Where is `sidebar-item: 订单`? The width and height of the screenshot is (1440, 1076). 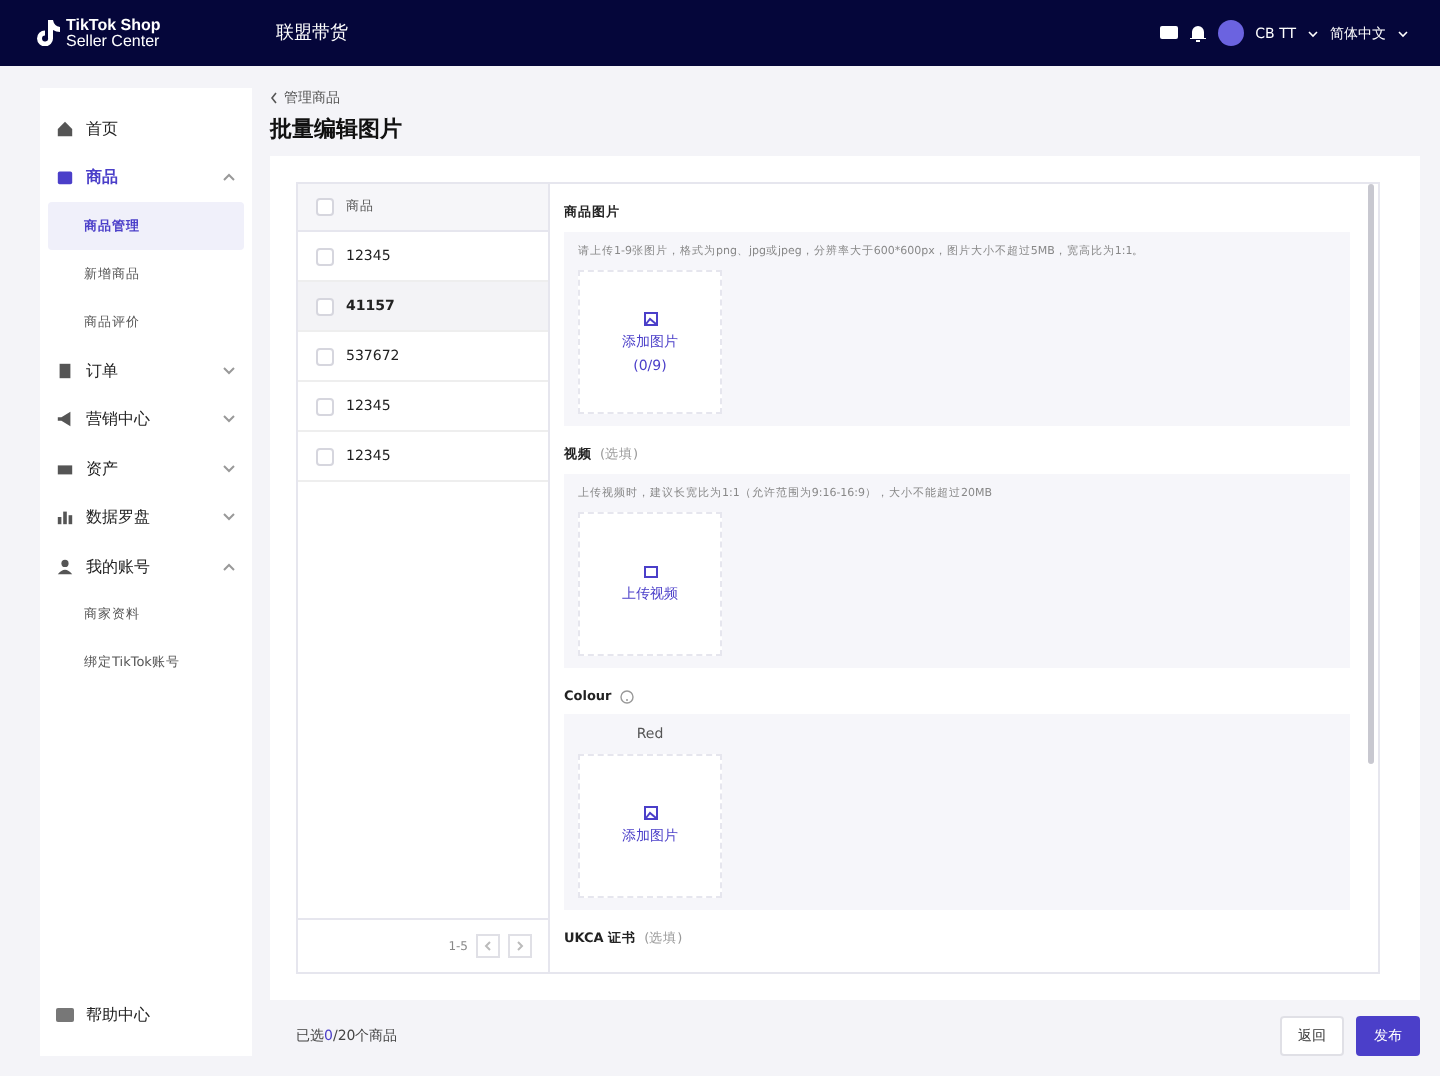
sidebar-item: 订单 is located at coordinates (146, 370).